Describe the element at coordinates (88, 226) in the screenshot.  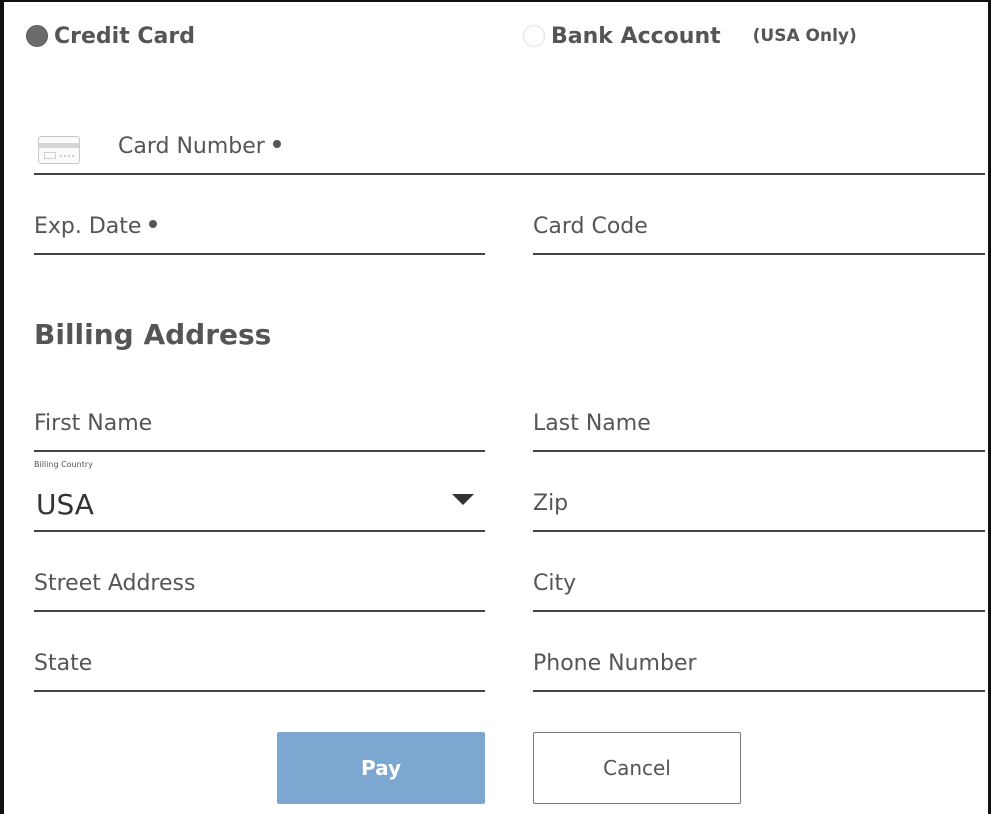
I see `exp-date-placeholder-text: Exp. Date` at that location.